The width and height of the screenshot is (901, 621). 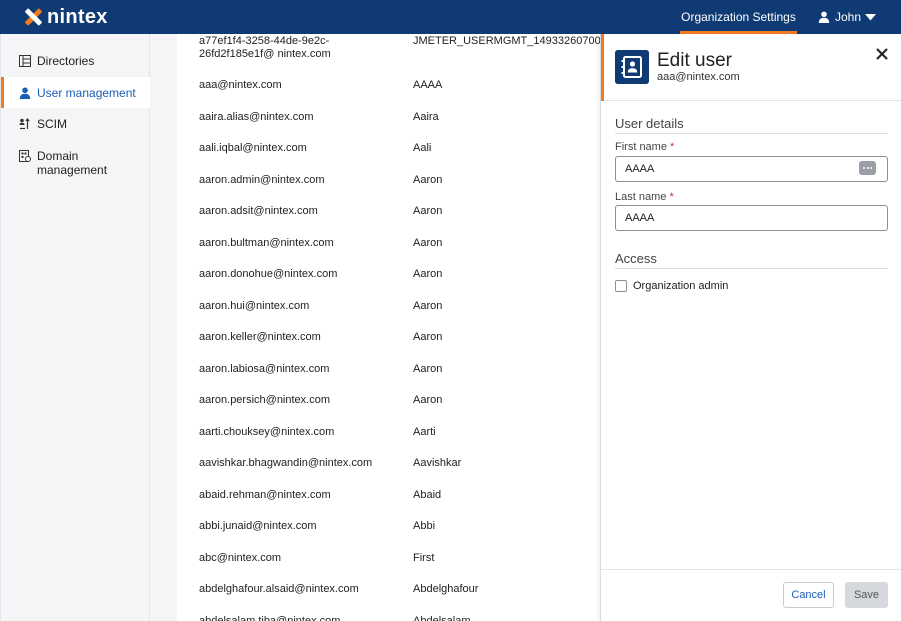 I want to click on sidebar-item-label: Directories, so click(x=66, y=61).